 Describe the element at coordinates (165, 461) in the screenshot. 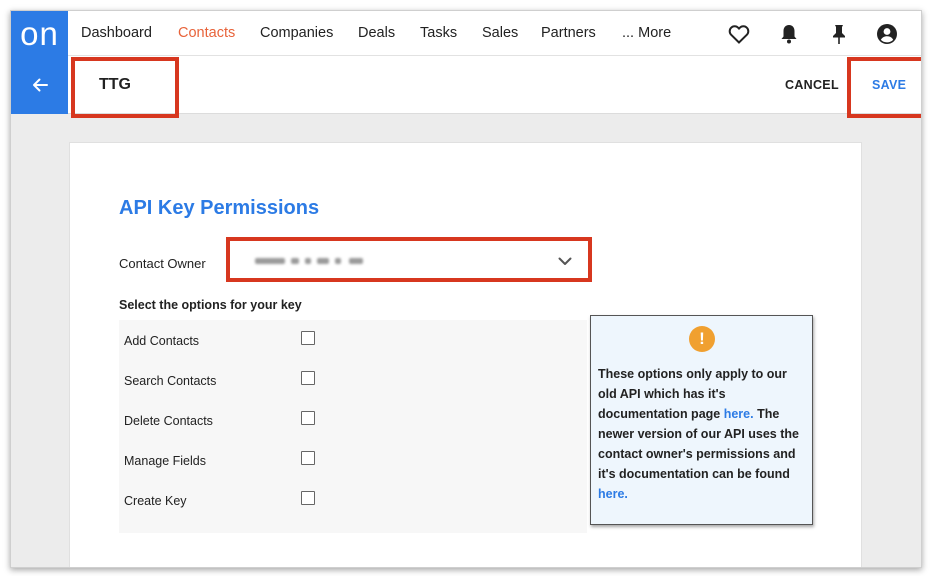

I see `option-label-manage-fields: Manage Fields` at that location.